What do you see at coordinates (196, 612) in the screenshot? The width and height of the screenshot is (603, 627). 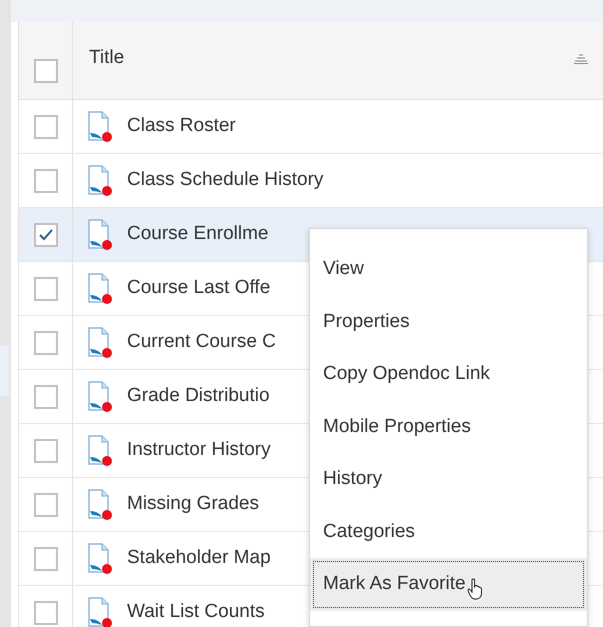 I see `report-title: Wait List Counts` at bounding box center [196, 612].